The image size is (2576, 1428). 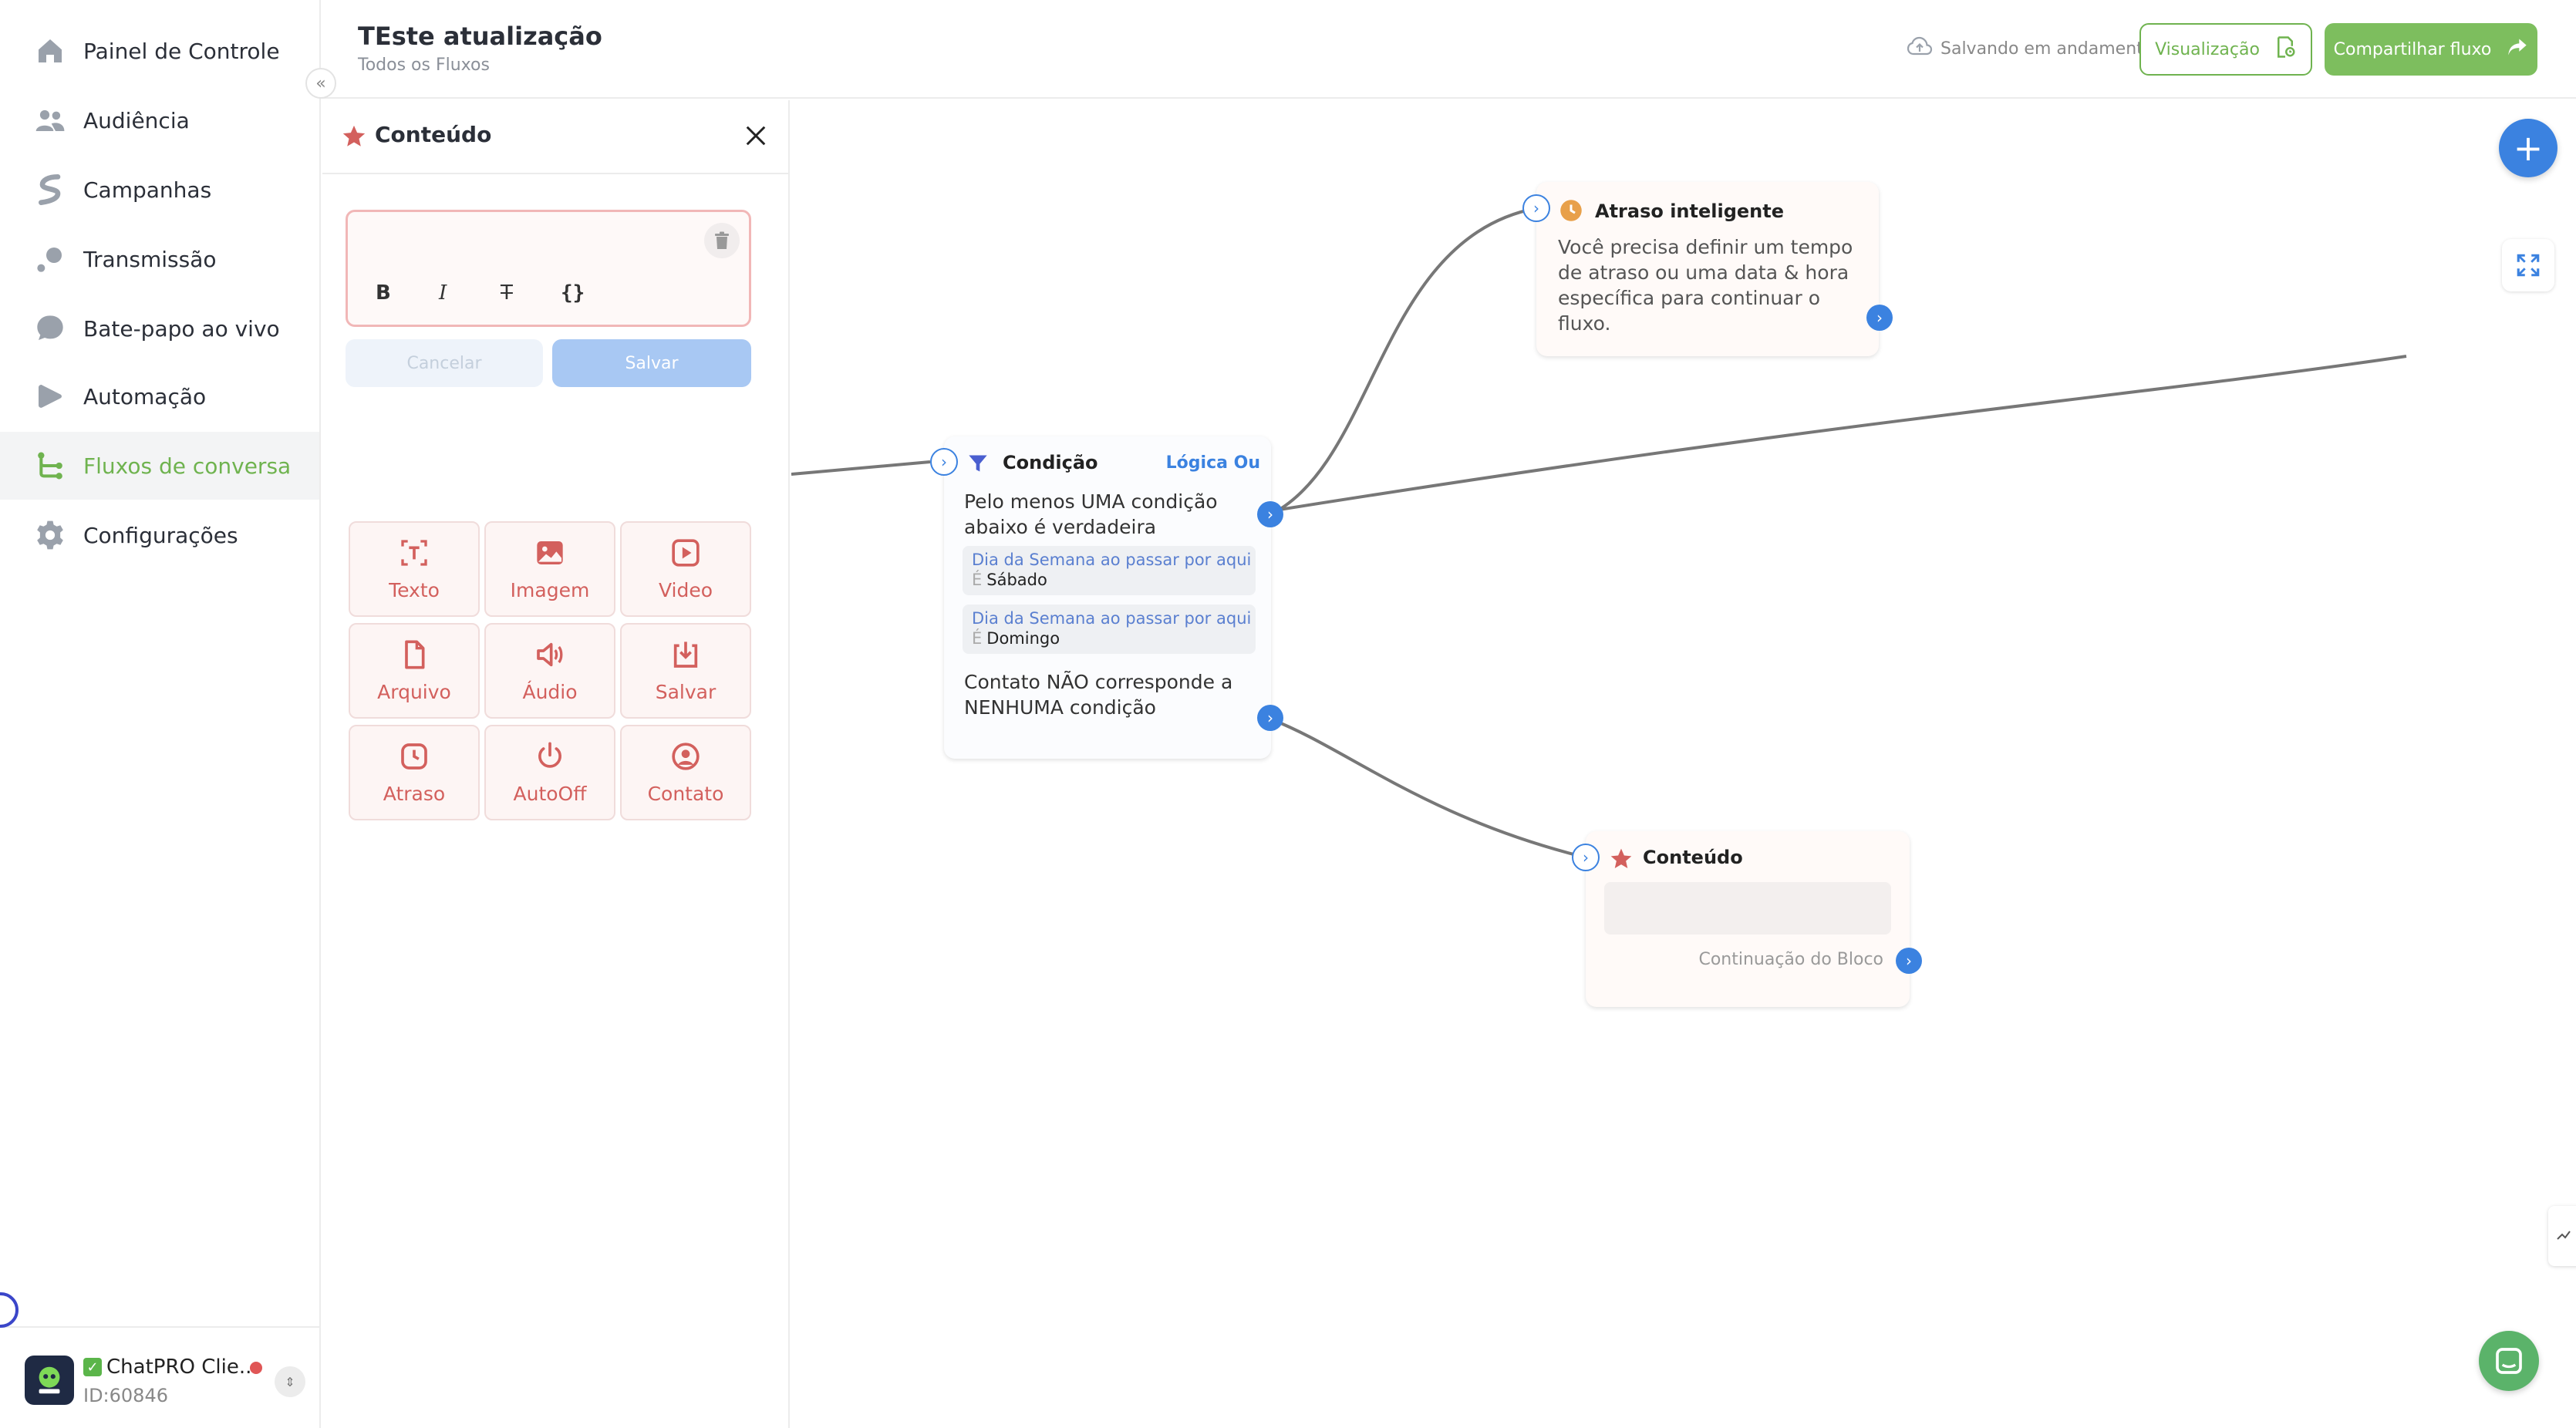 What do you see at coordinates (443, 293) in the screenshot?
I see `italic-button: I` at bounding box center [443, 293].